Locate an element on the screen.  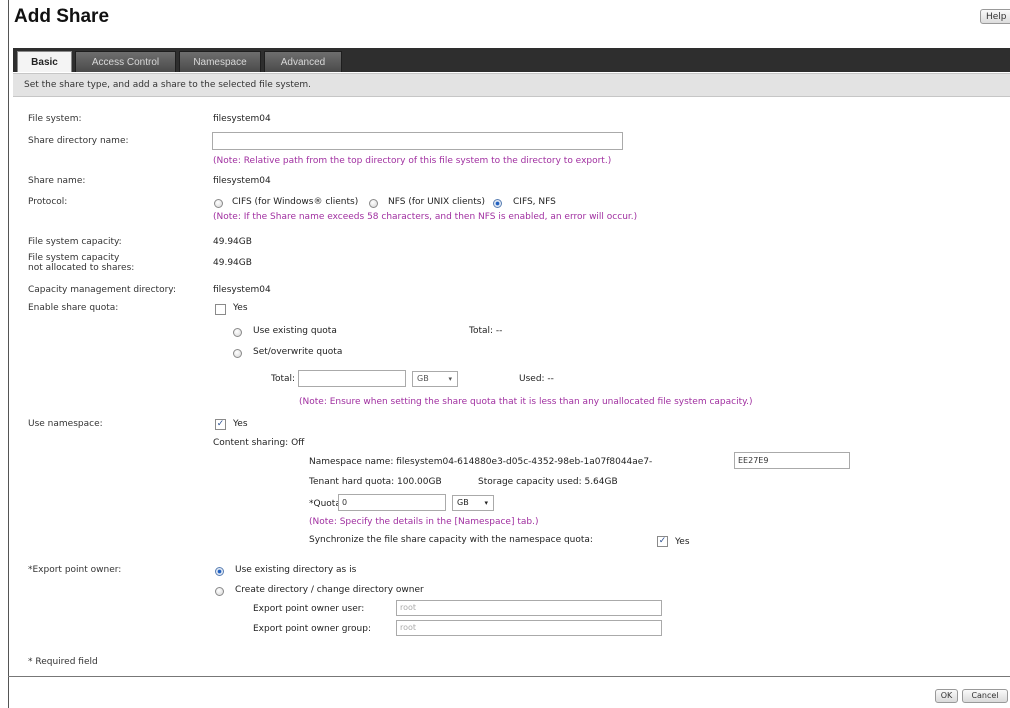
use-namespace-label: Use namespace: is located at coordinates (65, 424).